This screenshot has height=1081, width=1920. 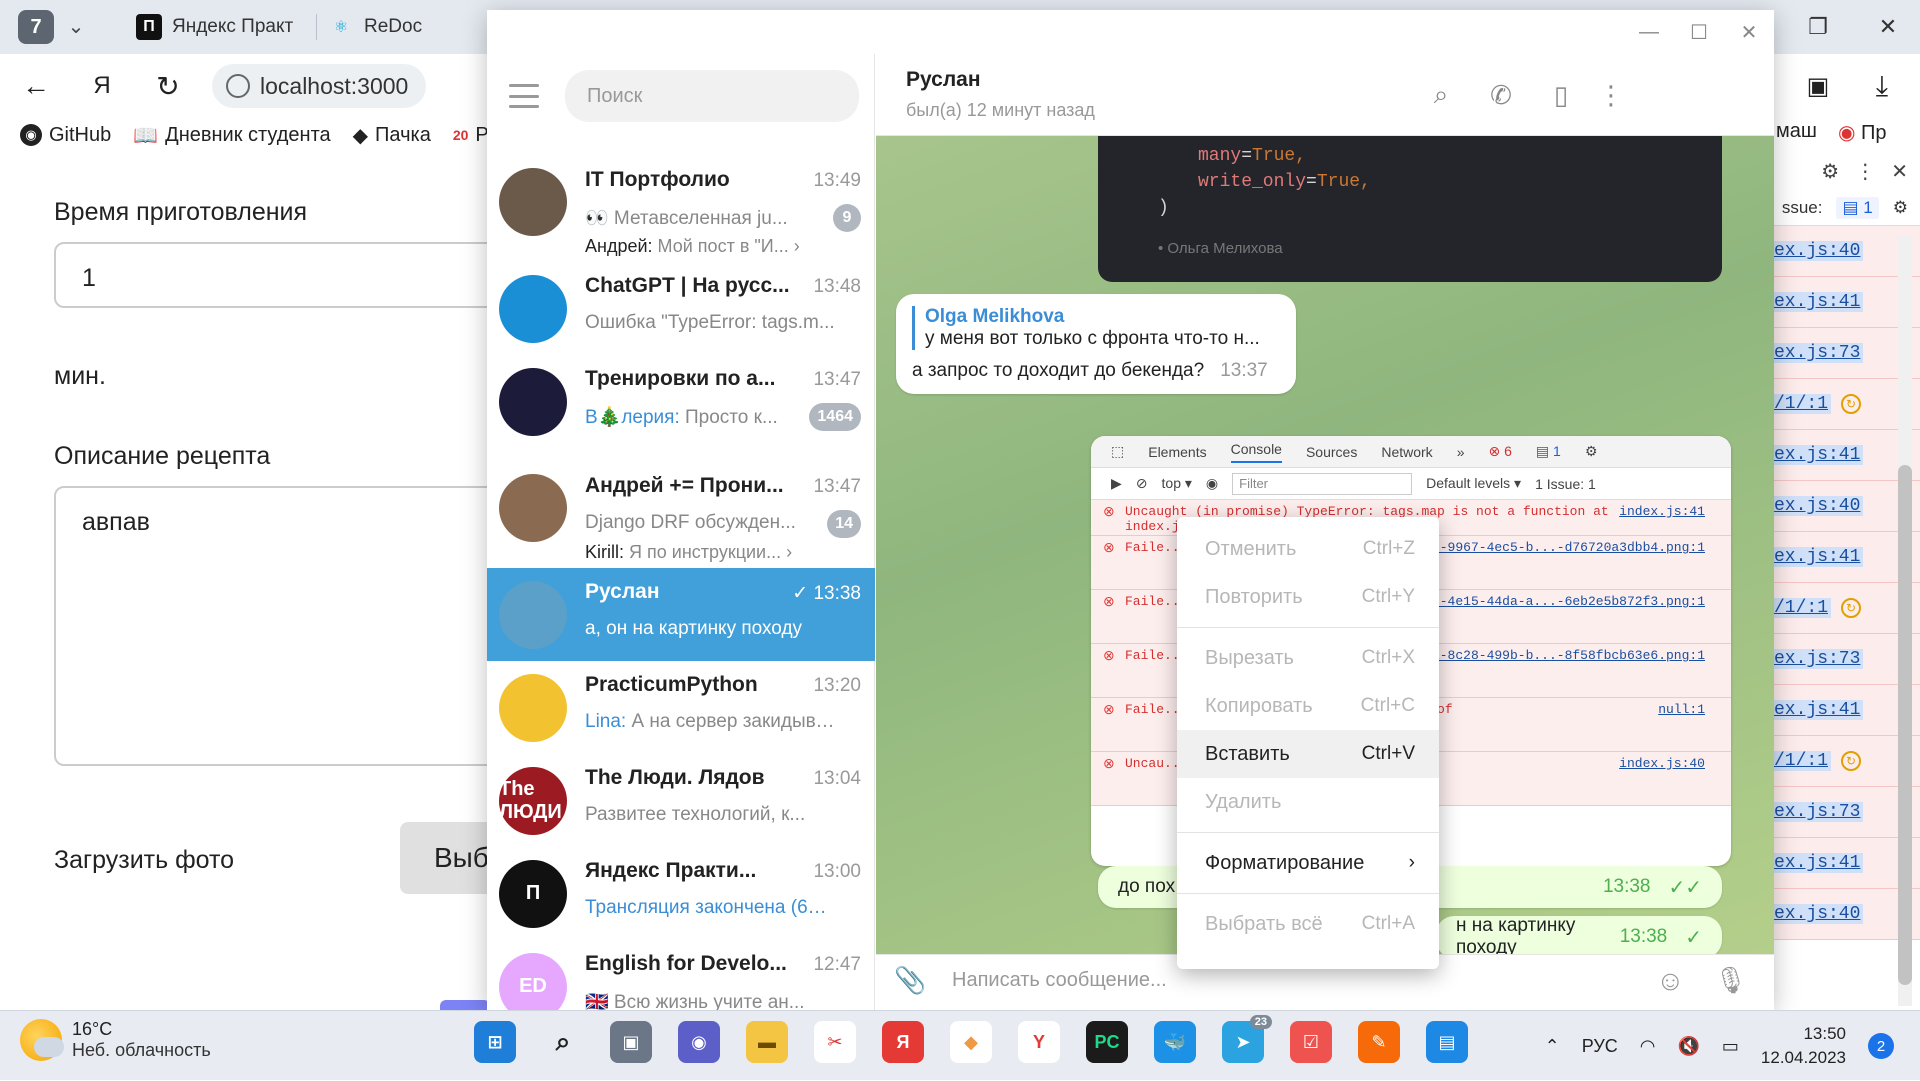 I want to click on notepad-icon: ▤, so click(x=1447, y=1042).